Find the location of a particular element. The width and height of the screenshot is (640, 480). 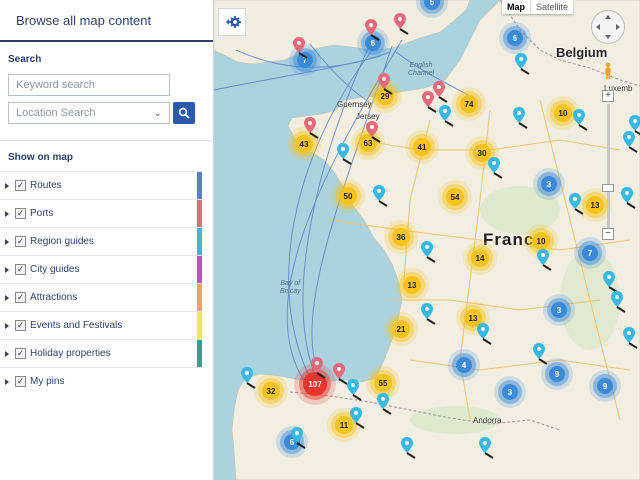

pan-arrows-icon is located at coordinates (608, 27).